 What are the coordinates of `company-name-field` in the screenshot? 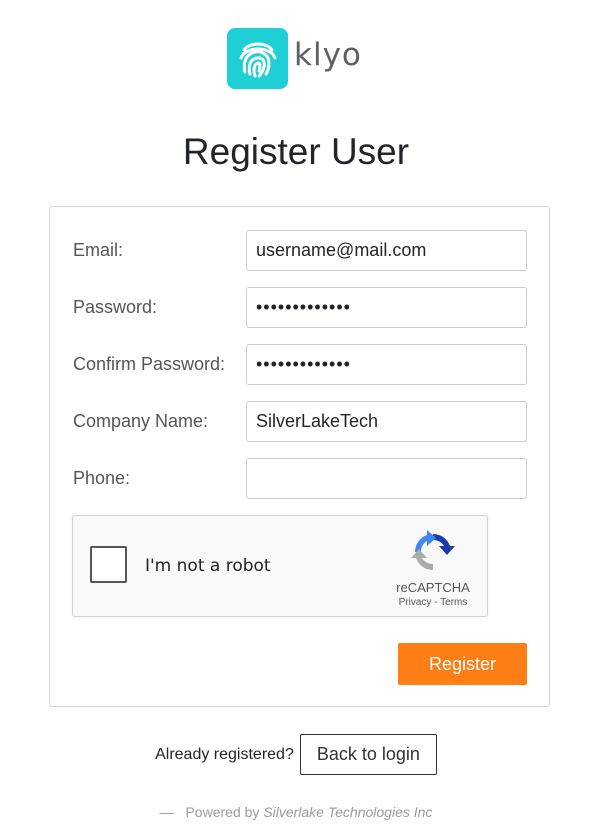 It's located at (386, 421).